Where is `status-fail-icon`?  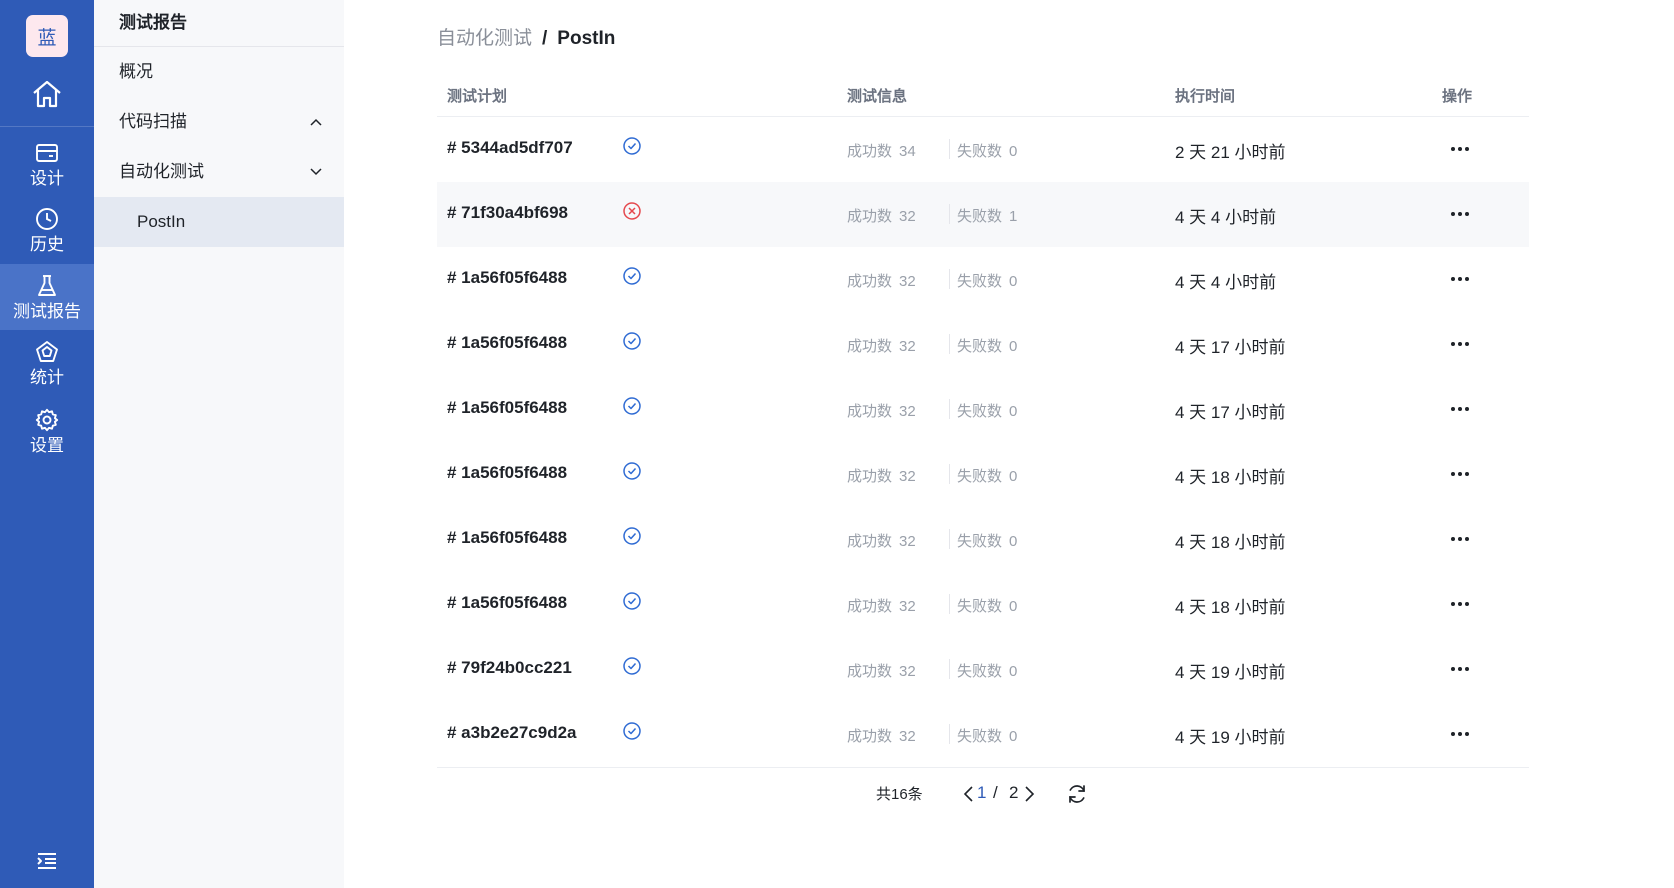
status-fail-icon is located at coordinates (632, 211).